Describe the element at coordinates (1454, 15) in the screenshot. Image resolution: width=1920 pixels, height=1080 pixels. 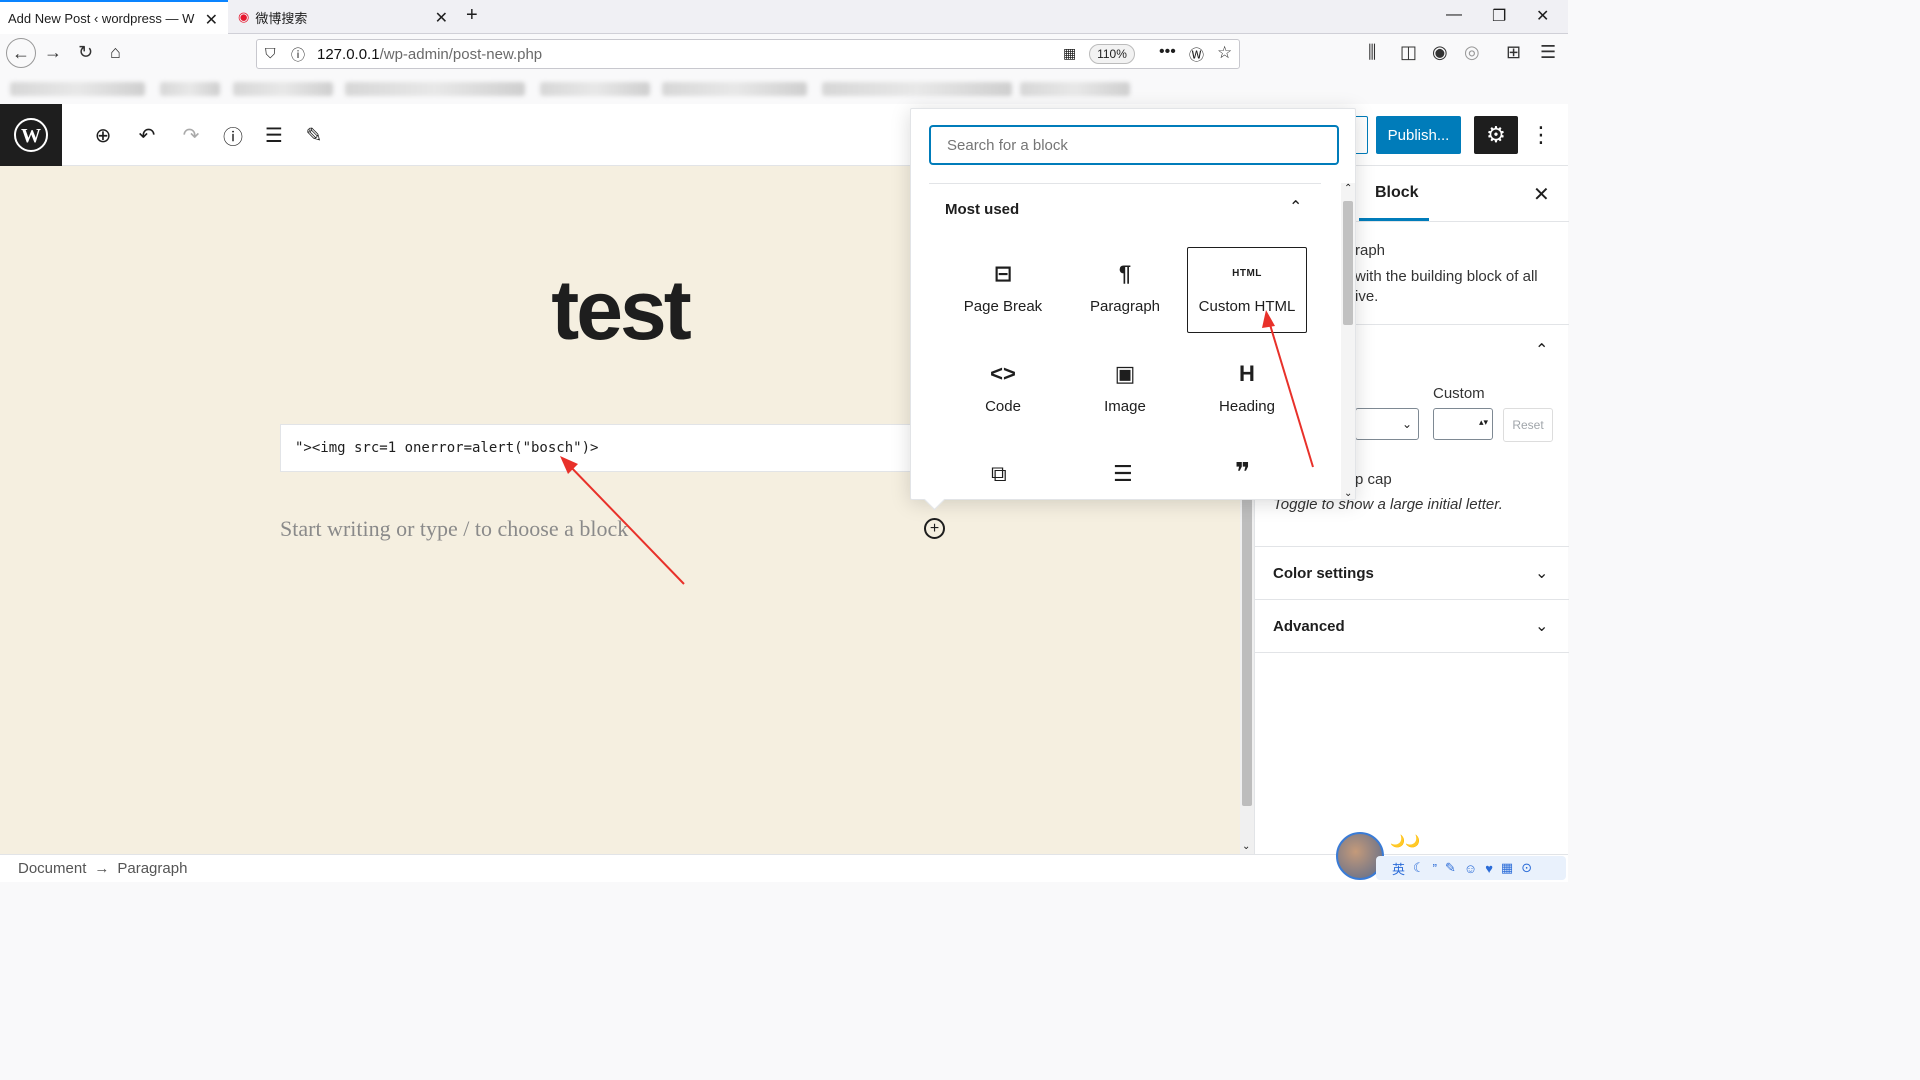
I see `minimize-icon: —` at that location.